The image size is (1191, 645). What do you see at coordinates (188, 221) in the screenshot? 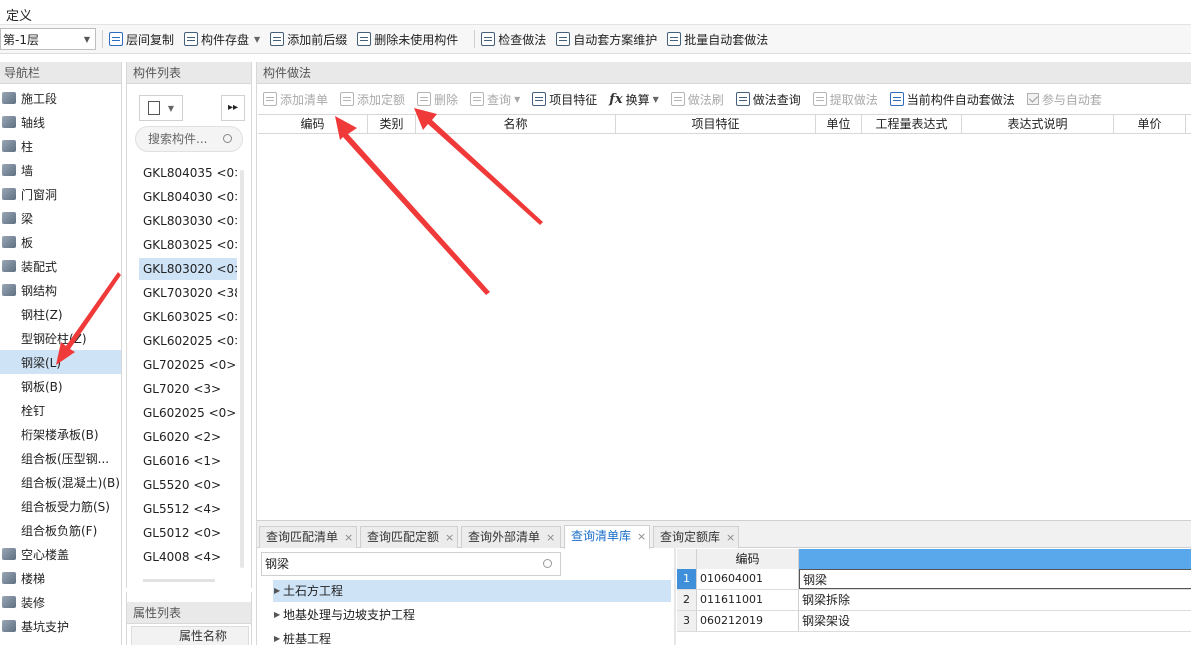
I see `component-list-item: GKL803030 <0>` at bounding box center [188, 221].